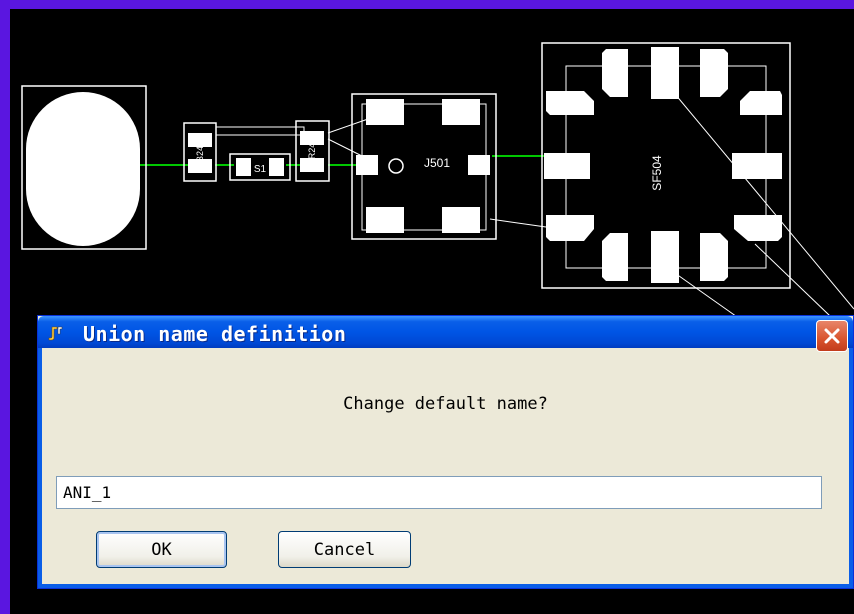 This screenshot has width=854, height=614. Describe the element at coordinates (439, 492) in the screenshot. I see `union-name-input` at that location.